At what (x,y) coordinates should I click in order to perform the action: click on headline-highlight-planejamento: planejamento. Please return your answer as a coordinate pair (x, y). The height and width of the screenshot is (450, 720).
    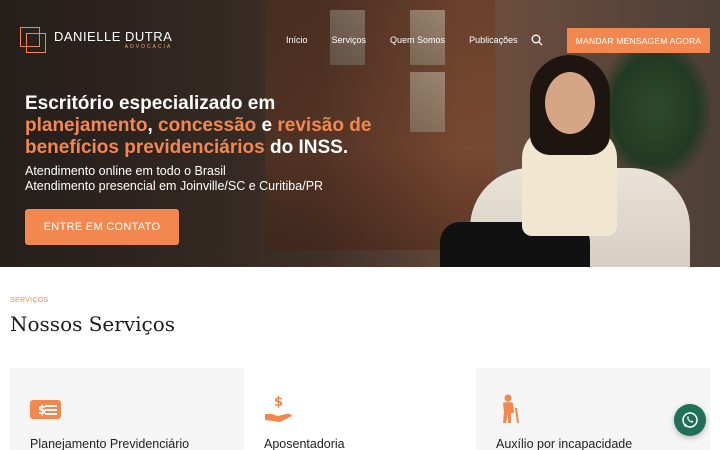
    Looking at the image, I should click on (86, 125).